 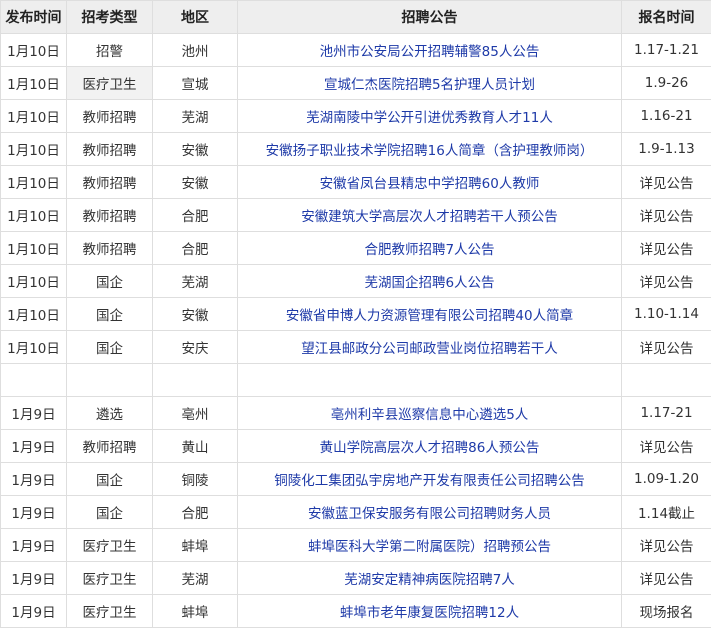 I want to click on cell-announcement: 安徽蓝卫保安服务有限公司招聘财务人员, so click(x=430, y=512).